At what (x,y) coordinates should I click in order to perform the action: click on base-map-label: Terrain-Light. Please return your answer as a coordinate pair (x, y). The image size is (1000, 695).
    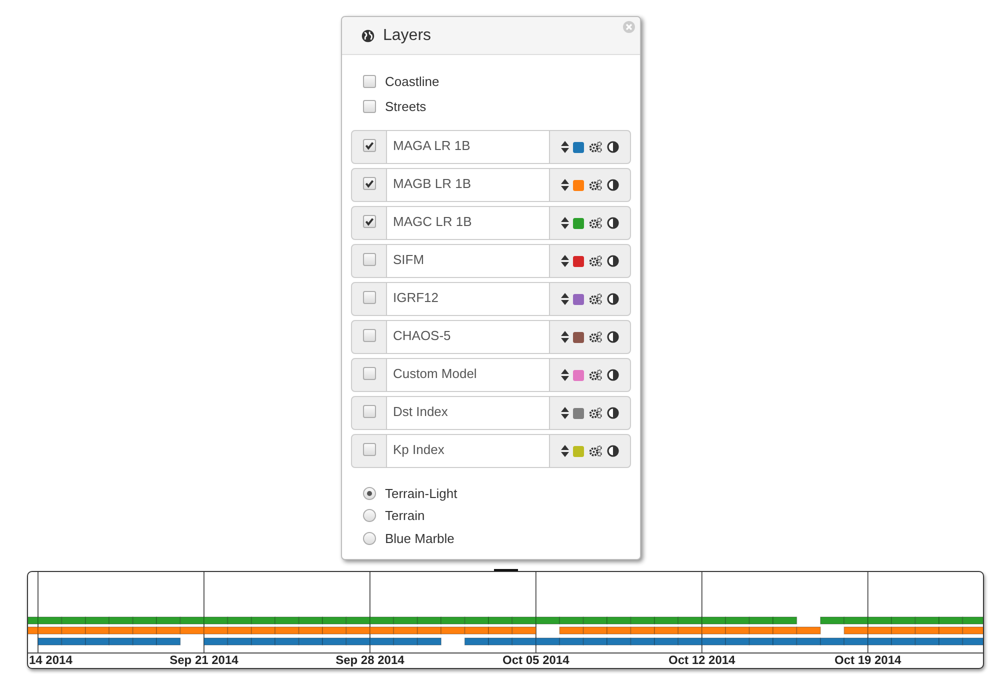
    Looking at the image, I should click on (421, 493).